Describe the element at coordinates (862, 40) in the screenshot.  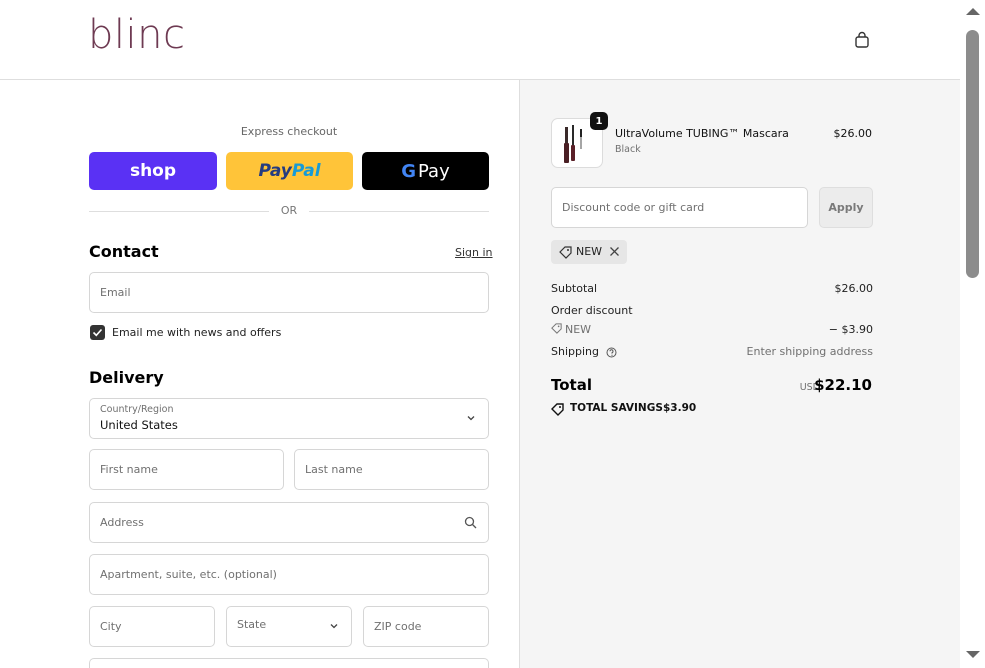
I see `shopping-bag-icon` at that location.